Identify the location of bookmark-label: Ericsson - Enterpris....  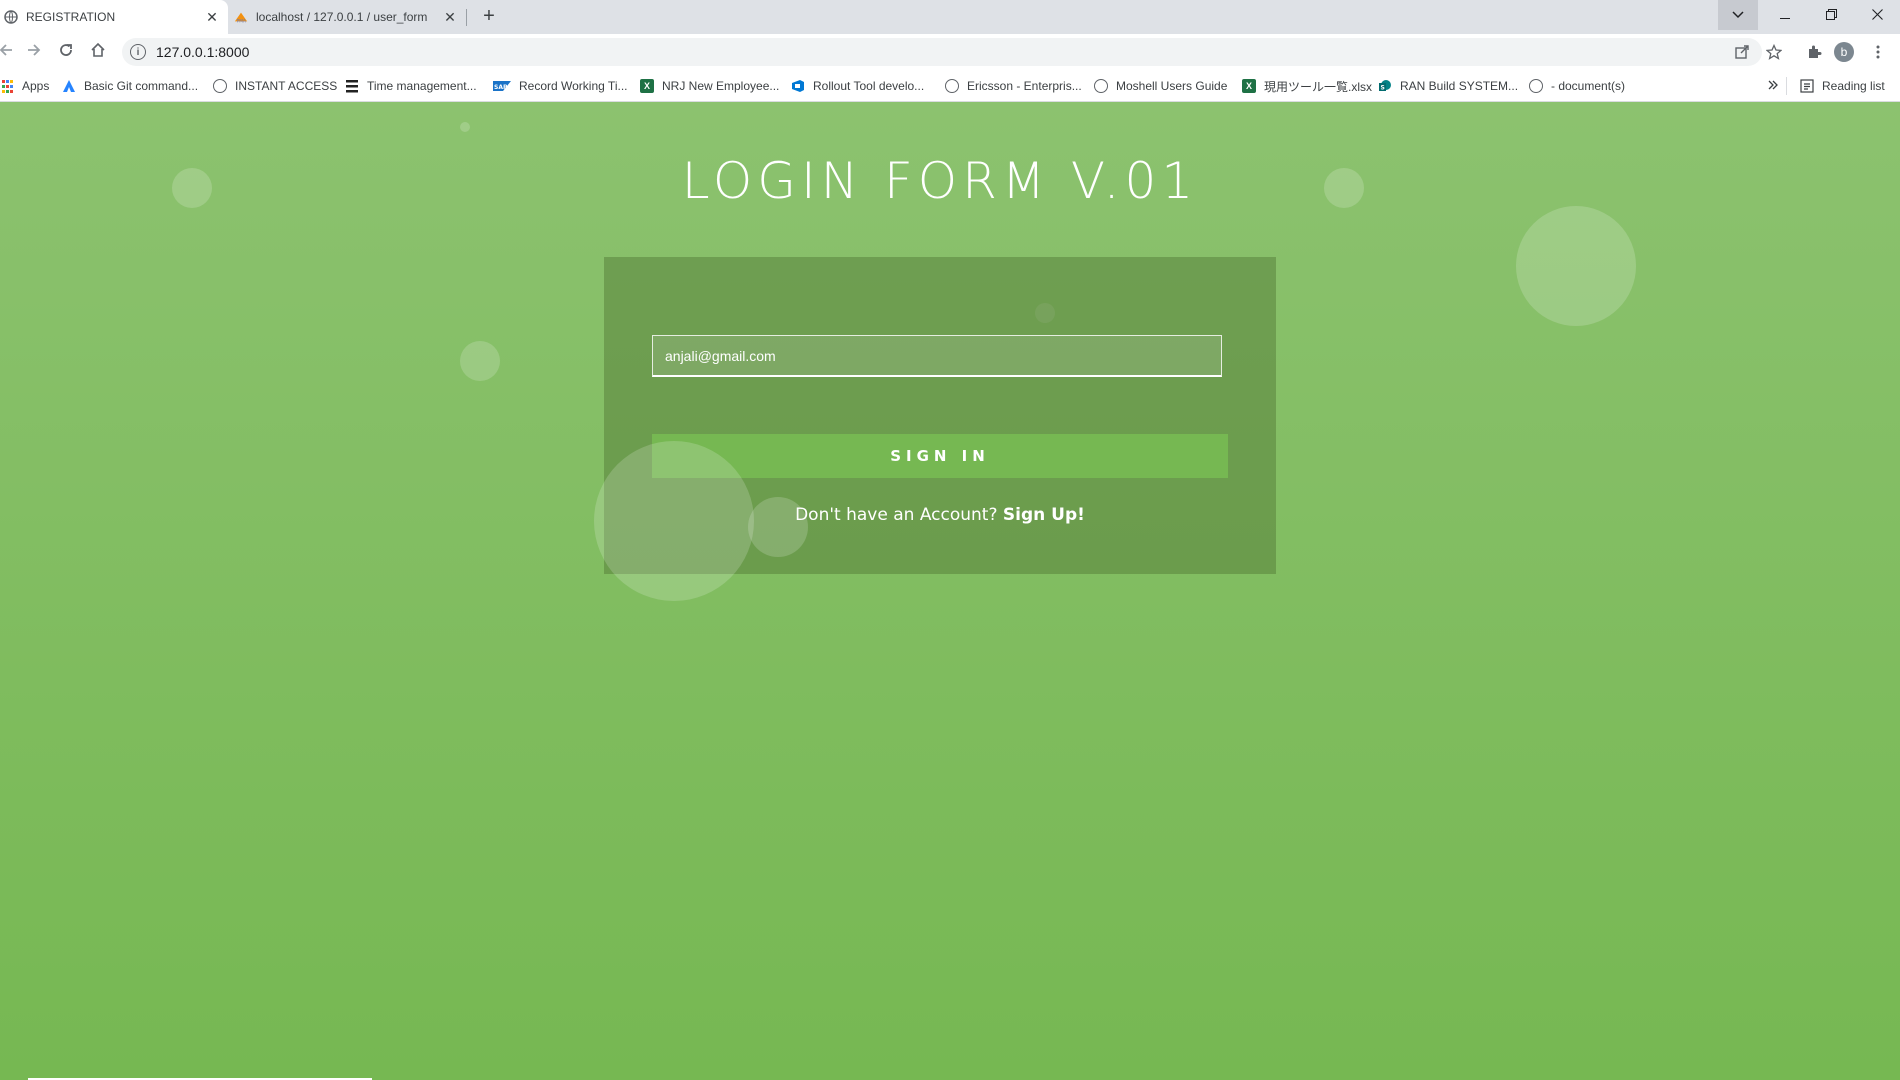
(1024, 86).